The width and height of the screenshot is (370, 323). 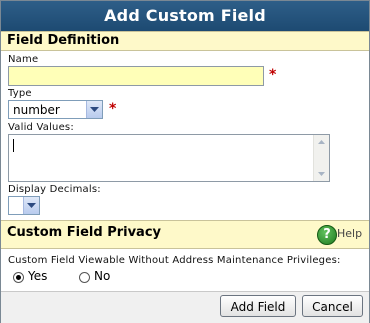 I want to click on name-input, so click(x=136, y=76).